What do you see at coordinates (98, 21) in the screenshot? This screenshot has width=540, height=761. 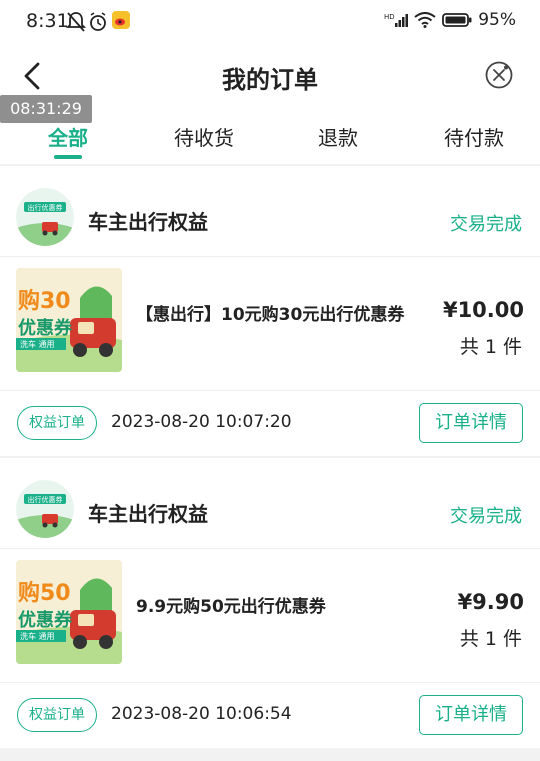 I see `alarm-icon` at bounding box center [98, 21].